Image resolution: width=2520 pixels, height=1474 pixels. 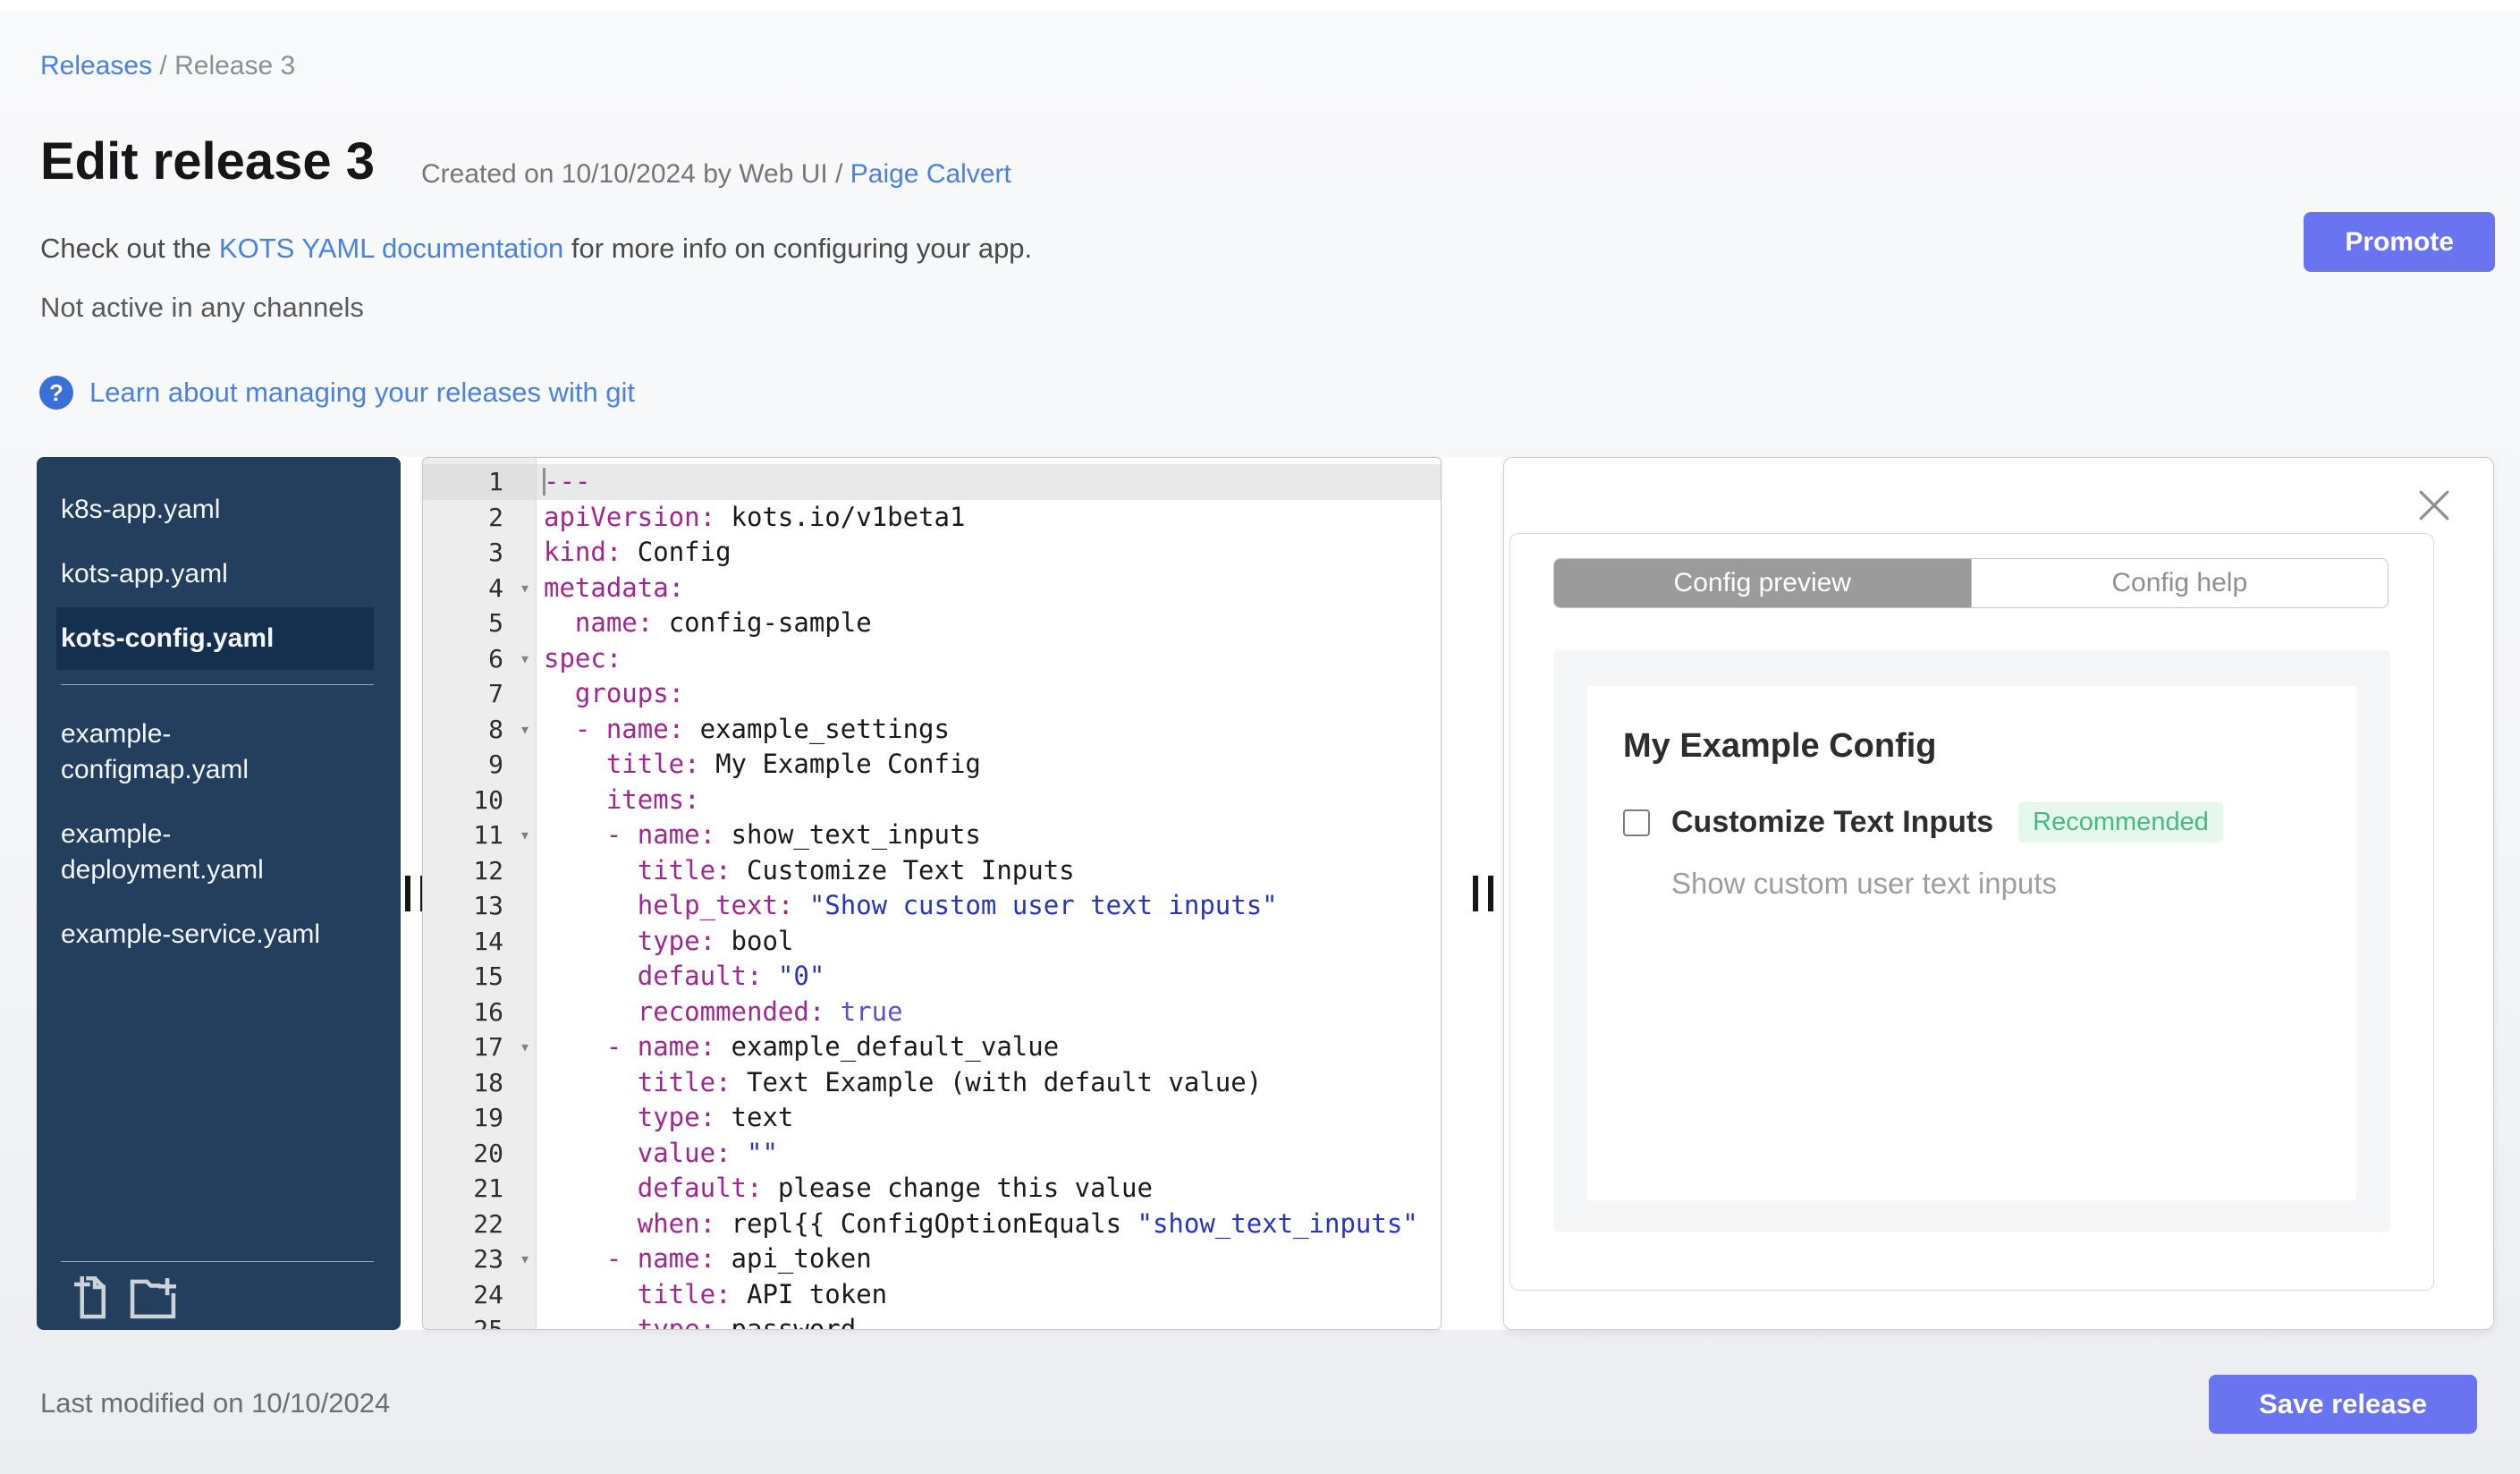 What do you see at coordinates (932, 1295) in the screenshot?
I see `code-line-24: 24 title: API token` at bounding box center [932, 1295].